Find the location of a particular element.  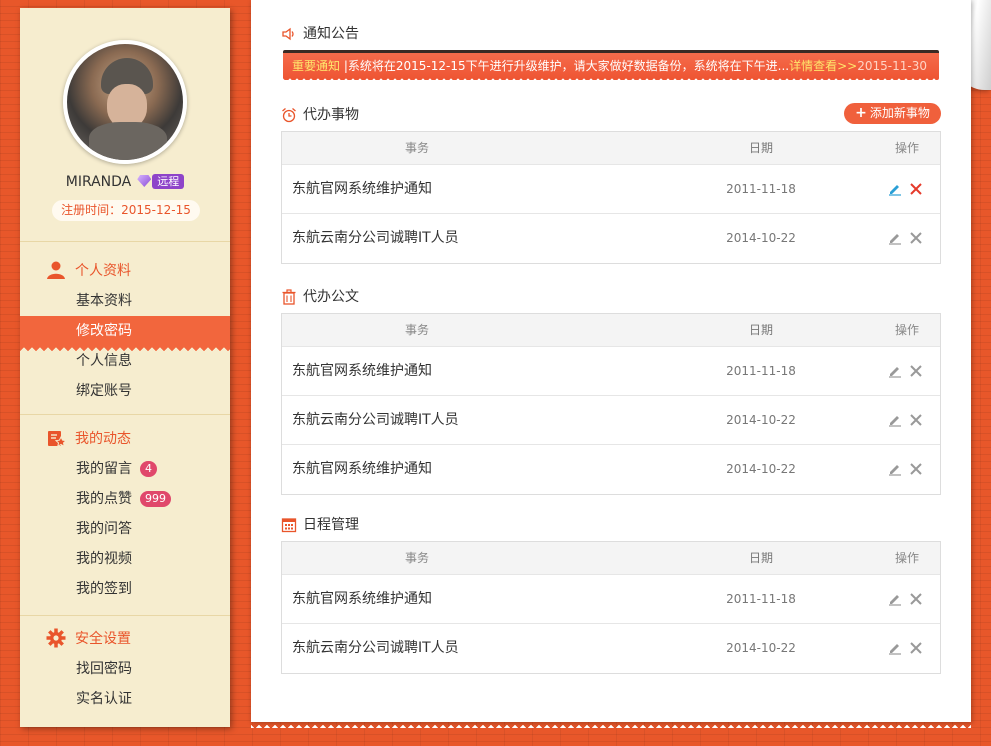

section-title-schedule: 日程管理 is located at coordinates (320, 525).